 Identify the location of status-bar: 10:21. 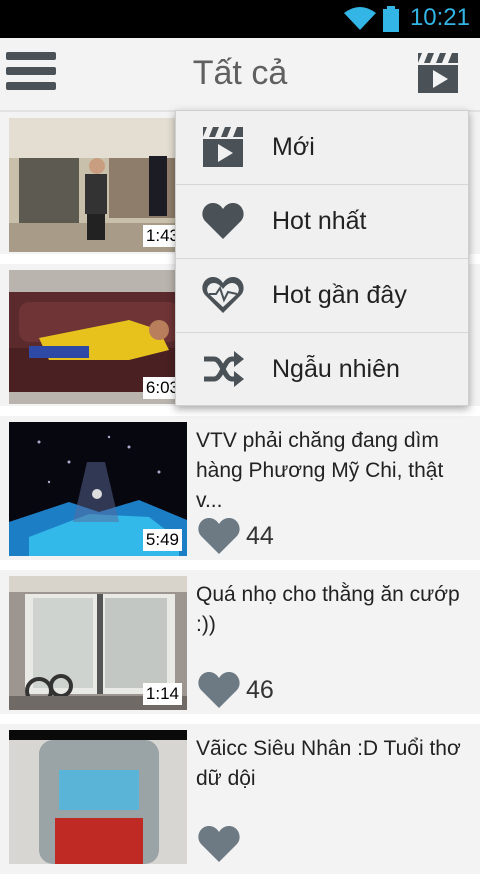
(240, 19).